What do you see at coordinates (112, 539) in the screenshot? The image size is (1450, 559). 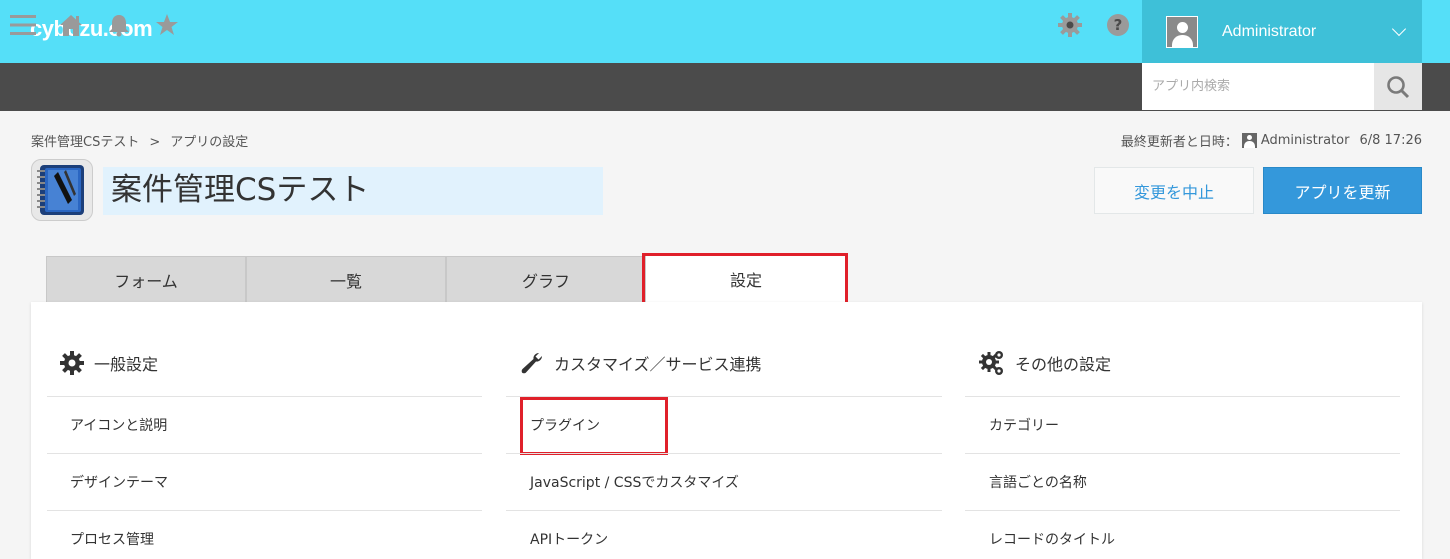 I see `link-process-management: プロセス管理` at bounding box center [112, 539].